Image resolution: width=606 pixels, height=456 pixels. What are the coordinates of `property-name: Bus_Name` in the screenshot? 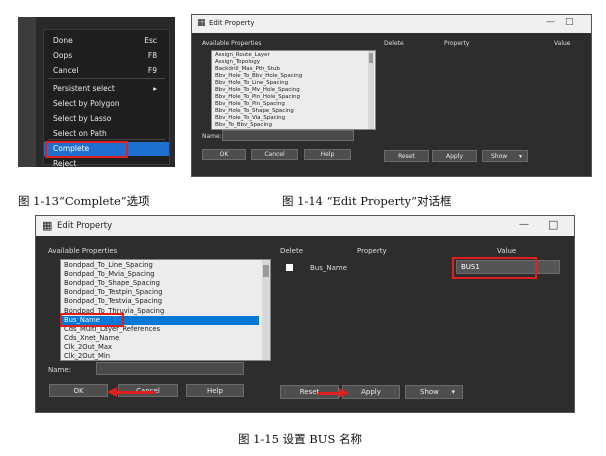 It's located at (329, 268).